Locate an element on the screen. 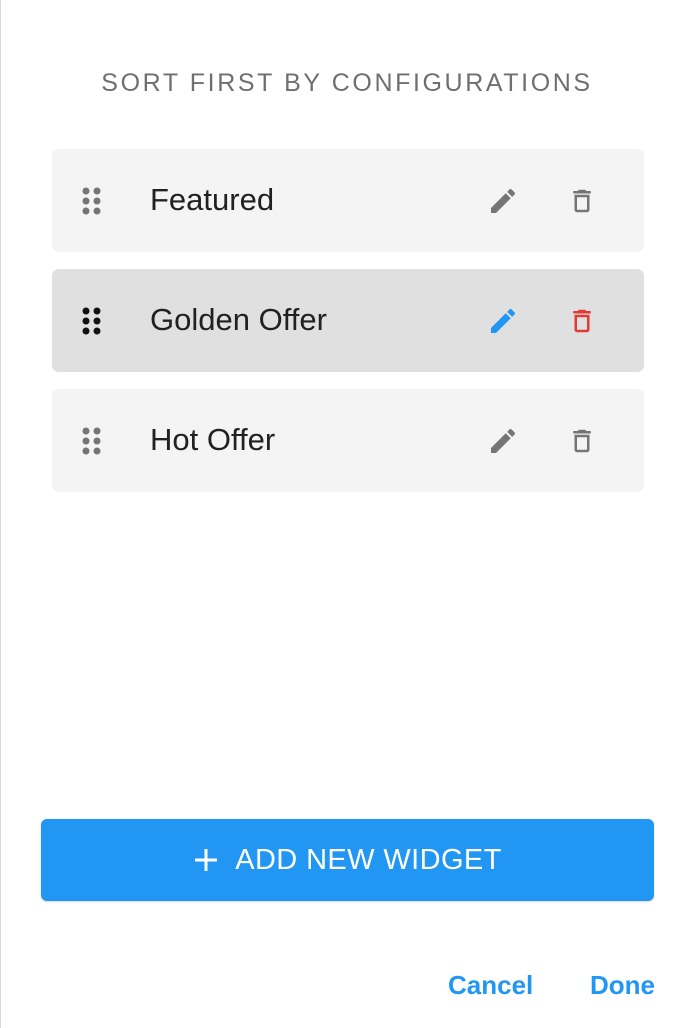 Image resolution: width=692 pixels, height=1028 pixels. item-label: Golden Offer is located at coordinates (238, 319).